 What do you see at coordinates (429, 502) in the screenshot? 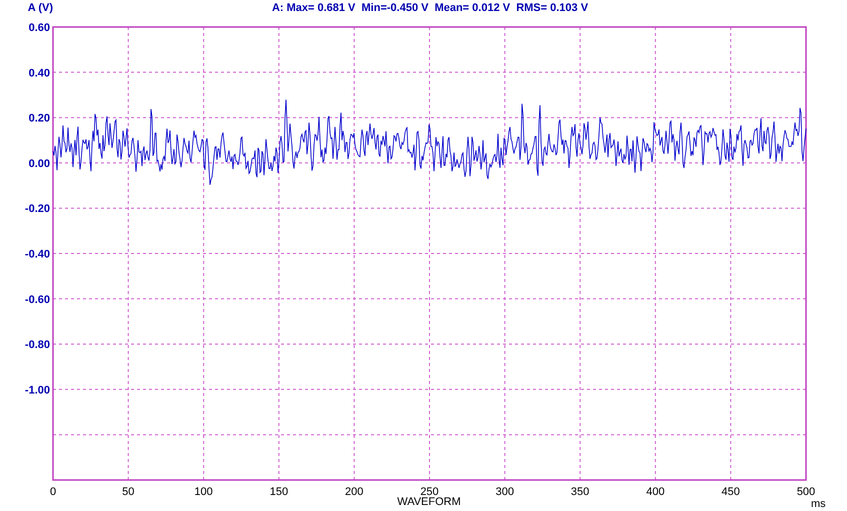
I see `x-axis-title: WAVEFORM` at bounding box center [429, 502].